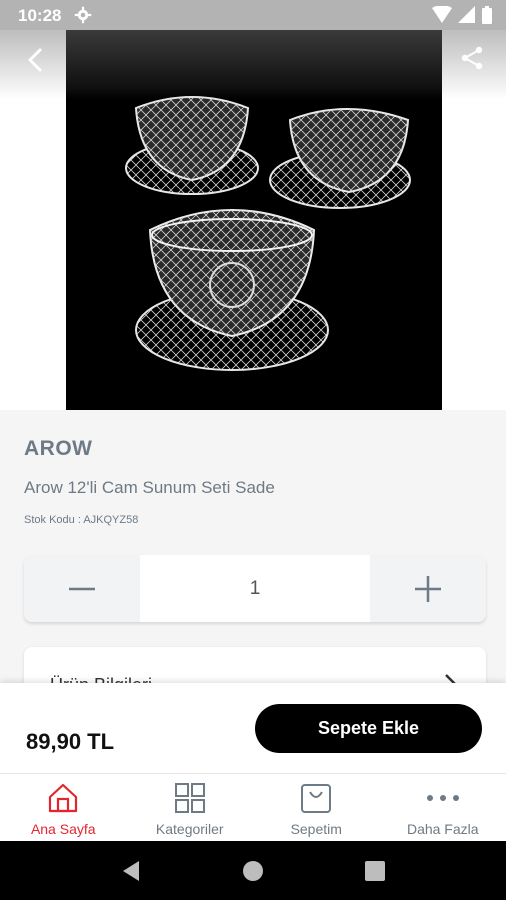 This screenshot has height=900, width=506. Describe the element at coordinates (189, 829) in the screenshot. I see `tab-label: Kategoriler` at that location.